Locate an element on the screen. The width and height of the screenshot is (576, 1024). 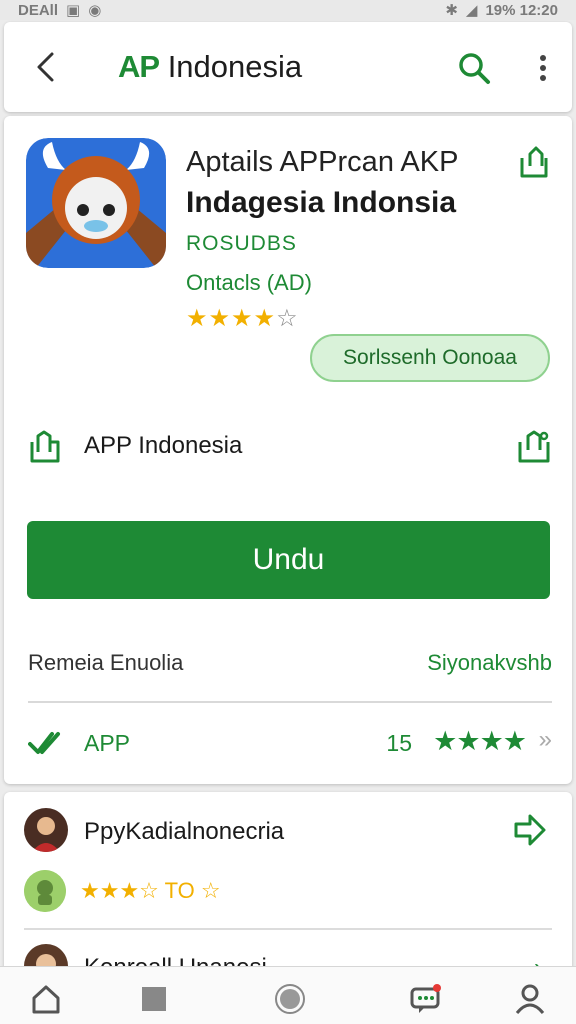
review-stars: ★★★☆ TO ☆ is located at coordinates (150, 891).